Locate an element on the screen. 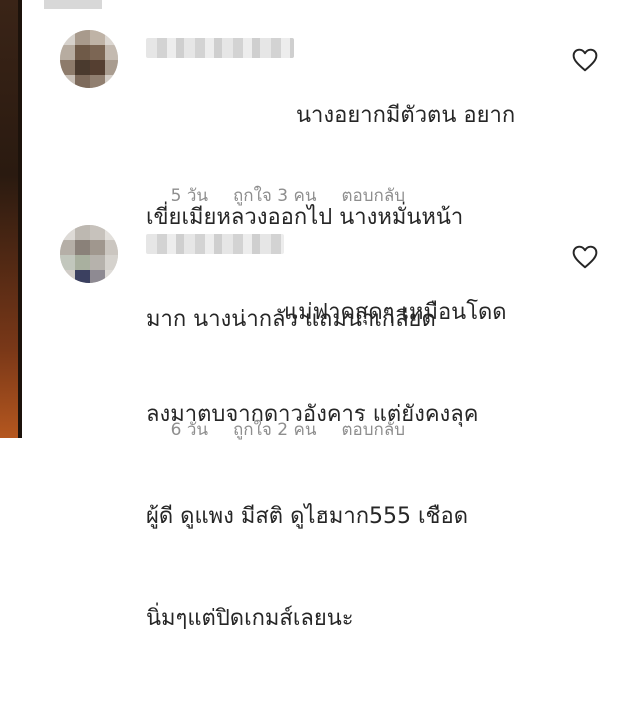 This screenshot has width=640, height=704. comment-text-line: นิ่มๆแต่ปิดเกมส์เลยนะ is located at coordinates (250, 618).